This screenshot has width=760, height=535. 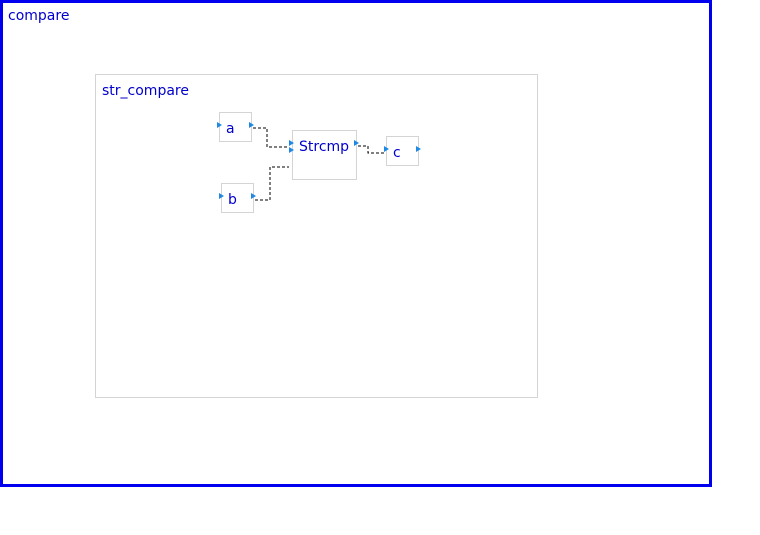 I want to click on input-block-a-label: a, so click(x=230, y=129).